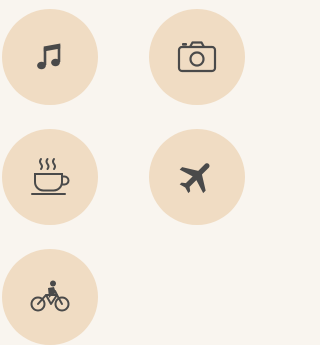  I want to click on interest-photography-button, so click(197, 57).